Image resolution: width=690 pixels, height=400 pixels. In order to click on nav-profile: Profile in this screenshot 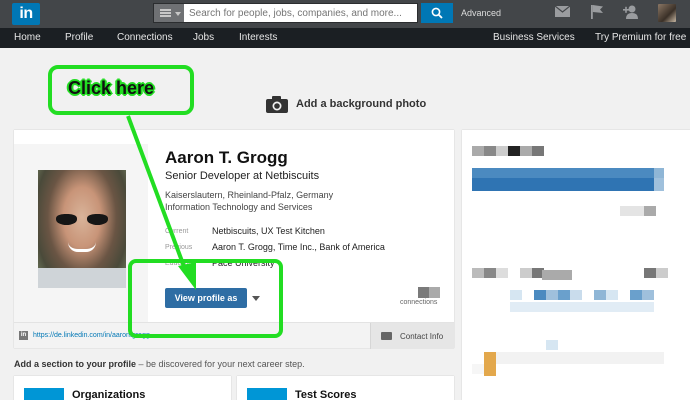, I will do `click(79, 37)`.